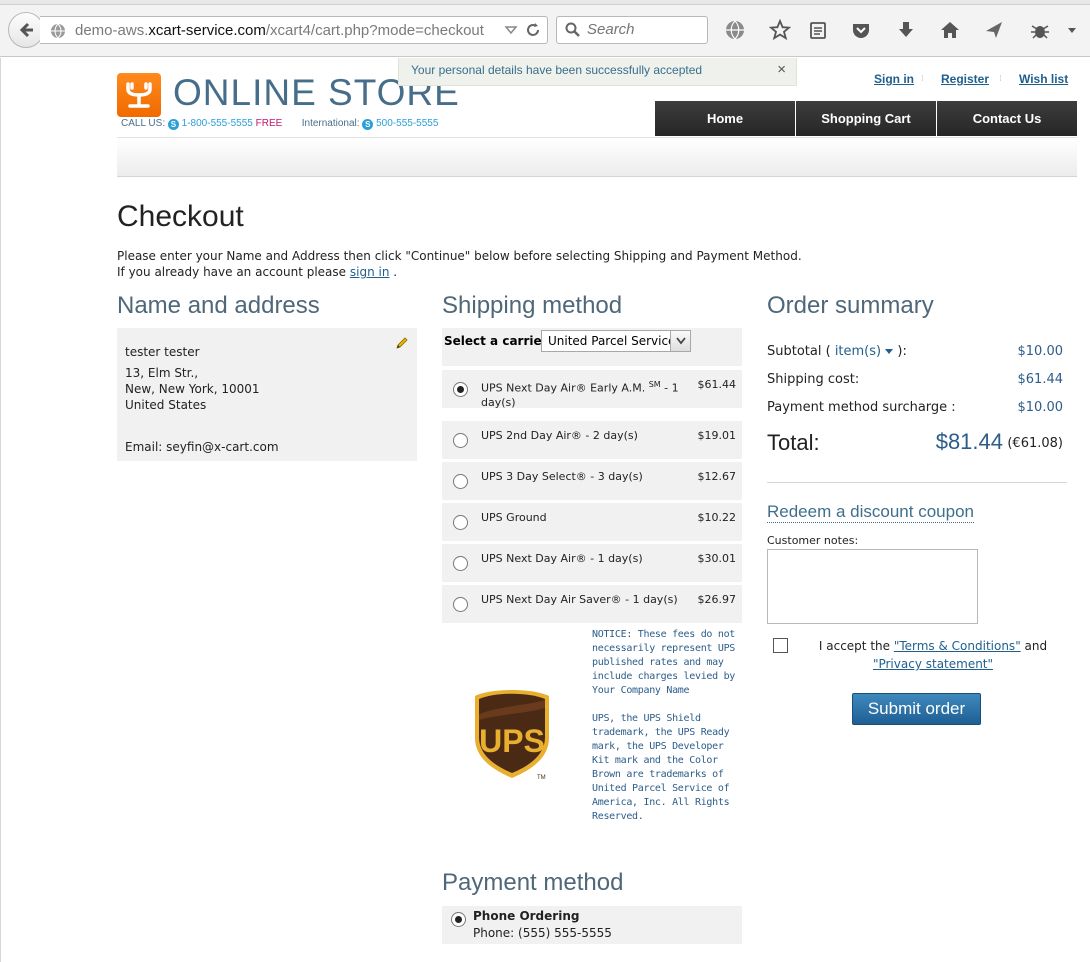  I want to click on international-phone: 500-555-5555, so click(407, 123).